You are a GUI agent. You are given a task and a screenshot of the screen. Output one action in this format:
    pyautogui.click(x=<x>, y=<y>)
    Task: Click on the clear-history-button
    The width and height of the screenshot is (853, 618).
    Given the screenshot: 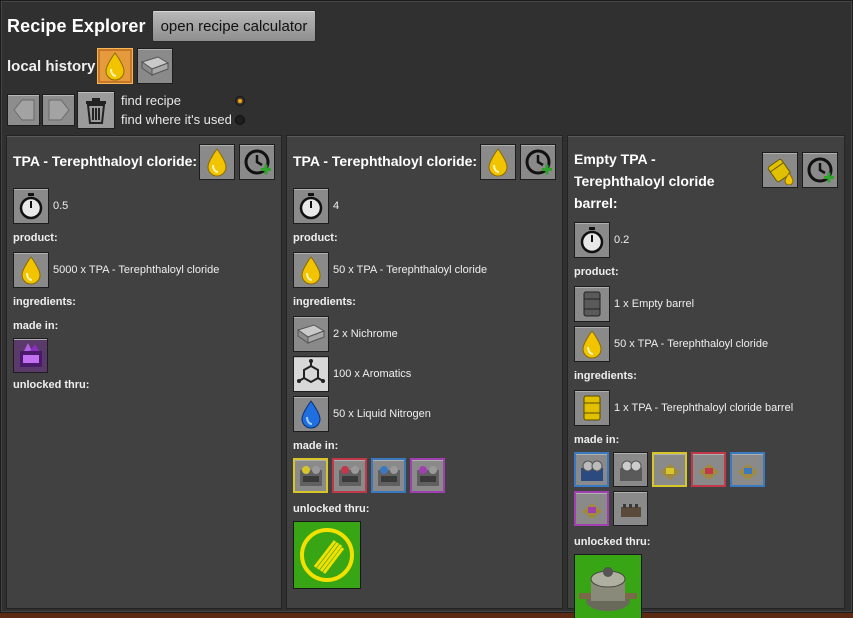 What is the action you would take?
    pyautogui.click(x=96, y=110)
    